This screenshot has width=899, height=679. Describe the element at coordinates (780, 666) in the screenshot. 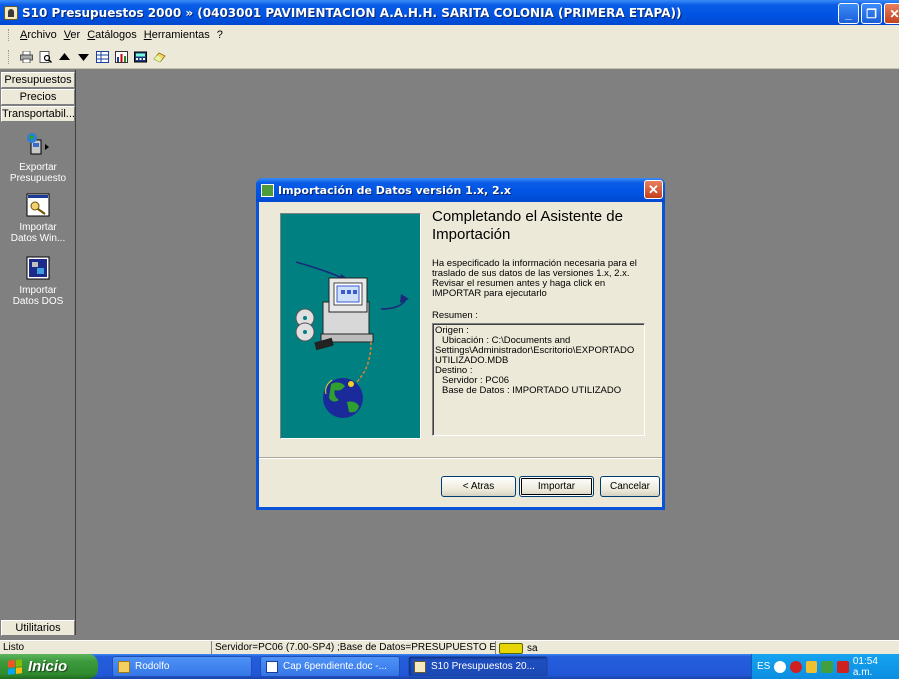

I see `back-arrow-icon` at that location.